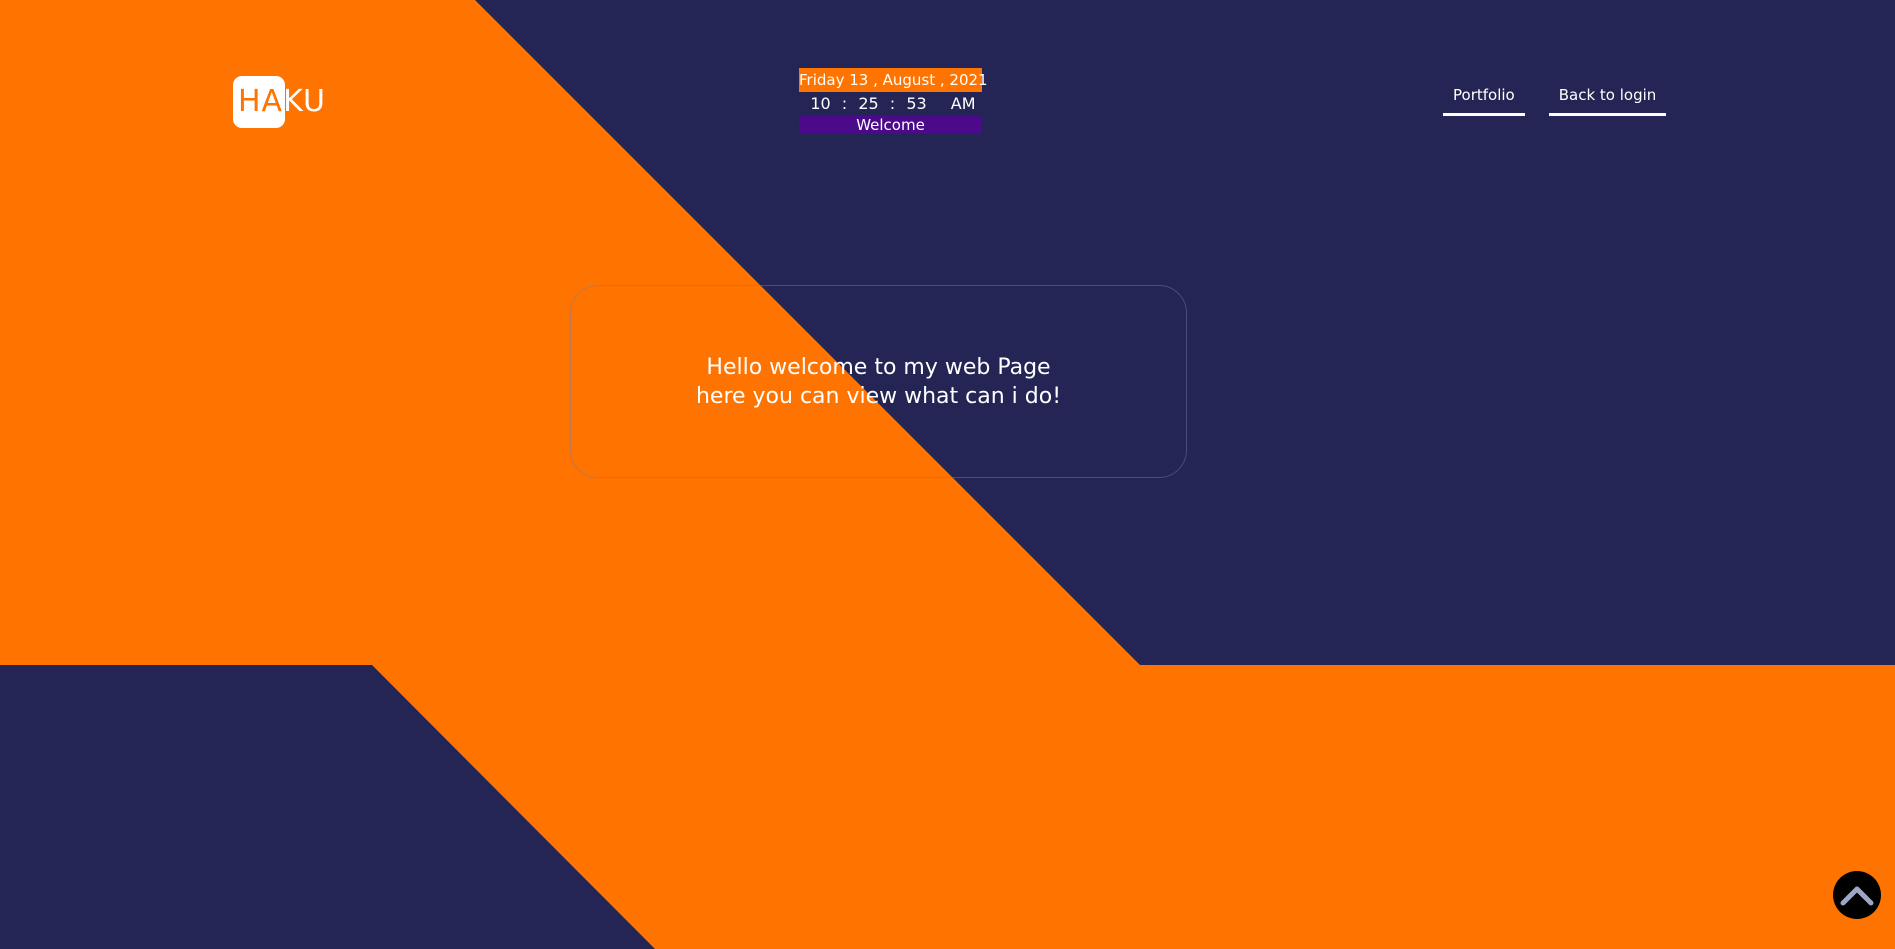  I want to click on clock-minutes: 25, so click(868, 103).